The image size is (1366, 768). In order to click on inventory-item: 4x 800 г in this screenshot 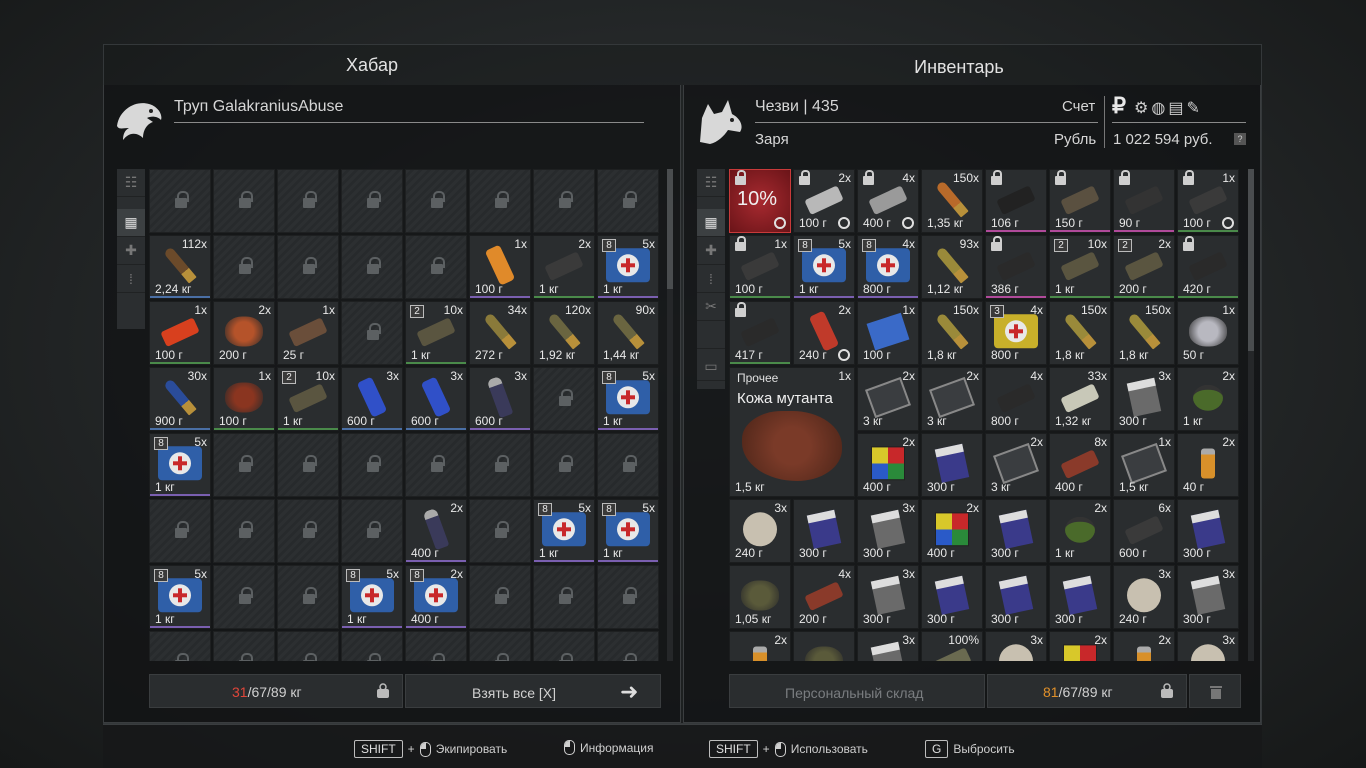, I will do `click(1016, 399)`.